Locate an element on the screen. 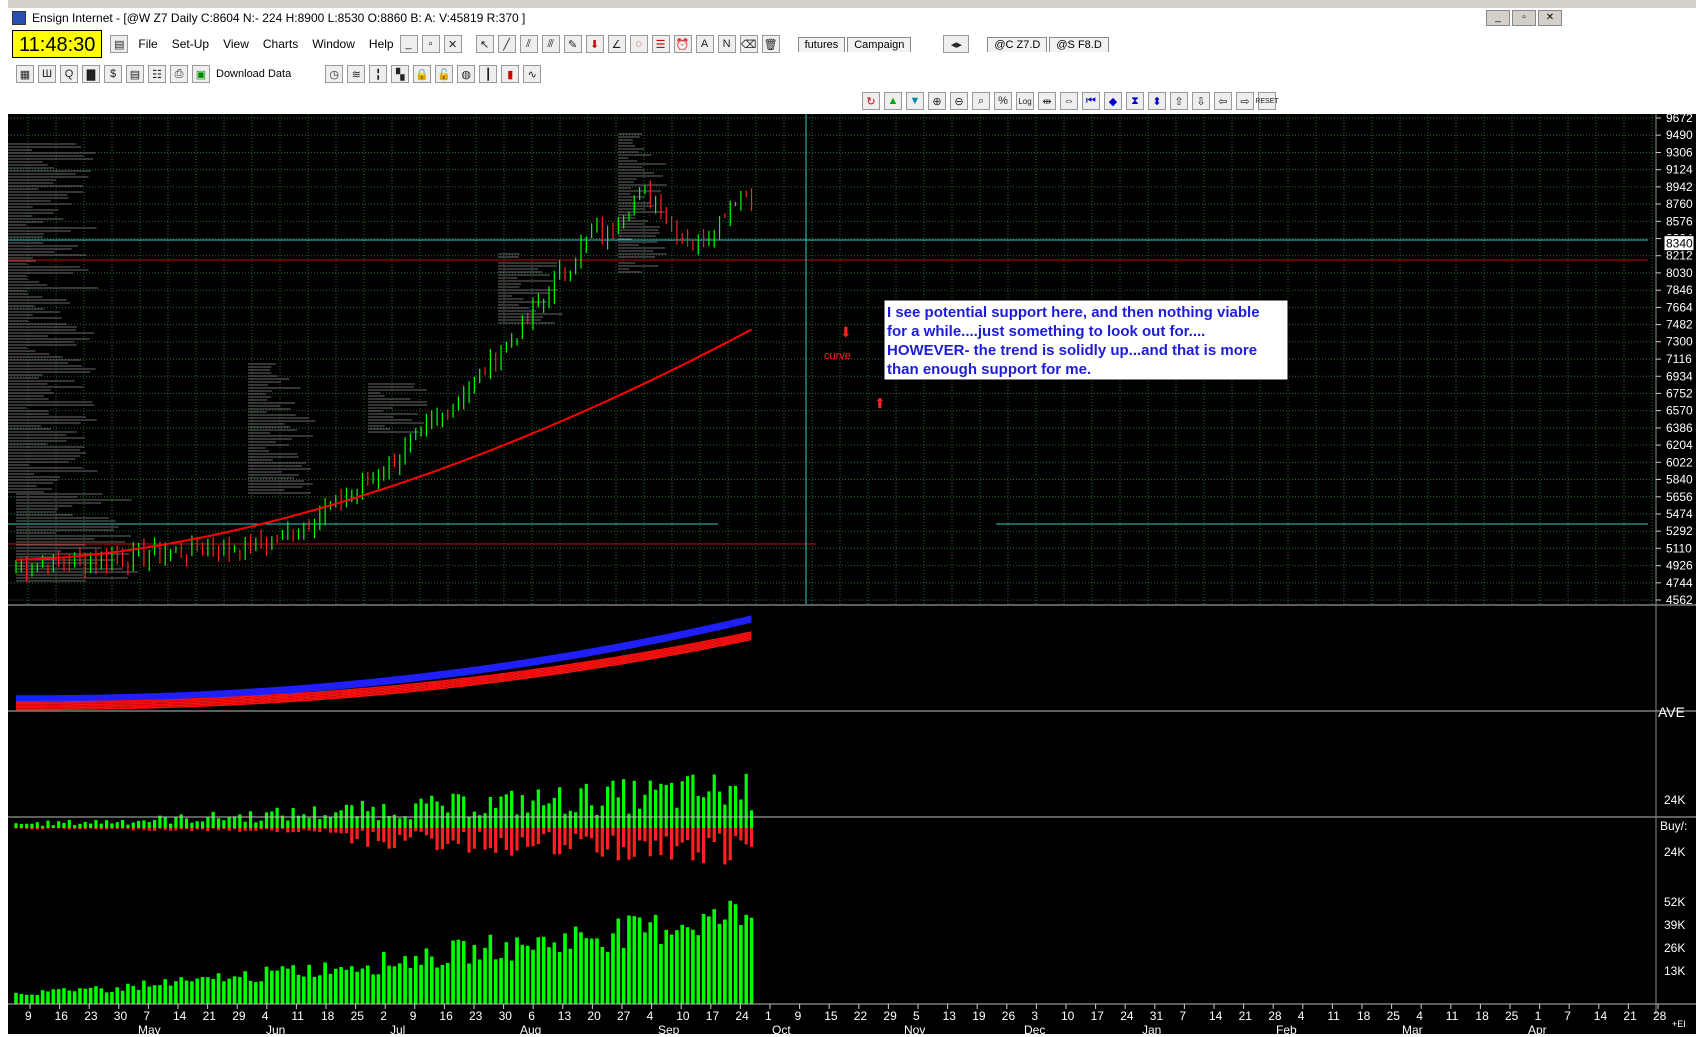  gann-tool-icon: ∠ is located at coordinates (617, 44).